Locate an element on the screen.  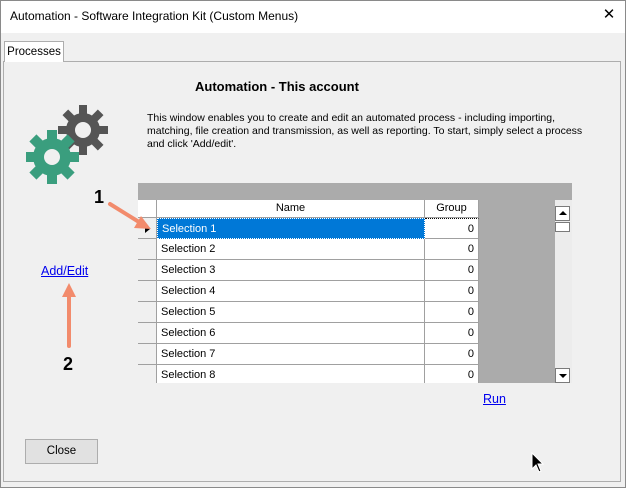
table-row: Selection 3 0 is located at coordinates (308, 270).